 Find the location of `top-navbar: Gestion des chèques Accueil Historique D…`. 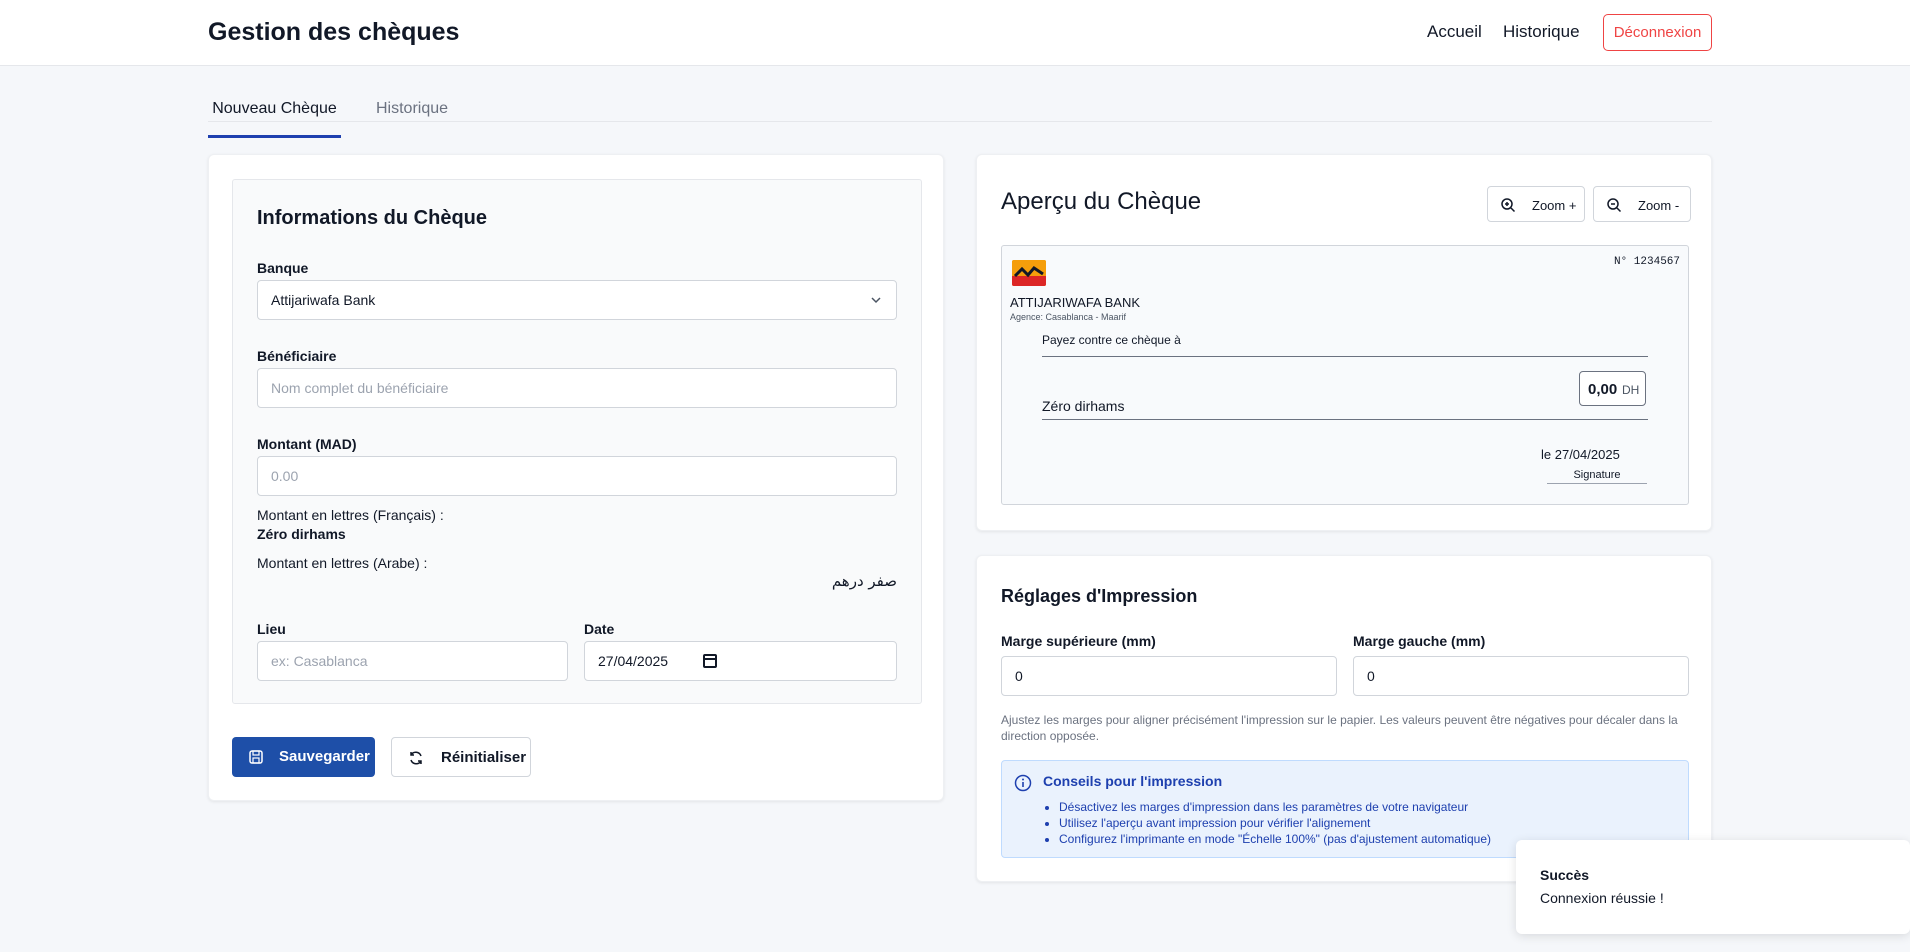

top-navbar: Gestion des chèques Accueil Historique D… is located at coordinates (955, 33).